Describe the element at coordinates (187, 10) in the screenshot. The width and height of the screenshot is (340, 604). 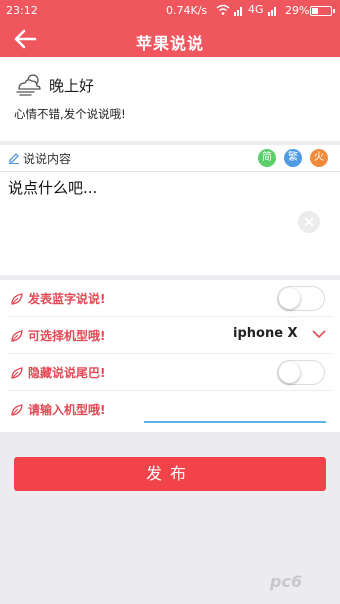
I see `network-speed: 0.74K/s` at that location.